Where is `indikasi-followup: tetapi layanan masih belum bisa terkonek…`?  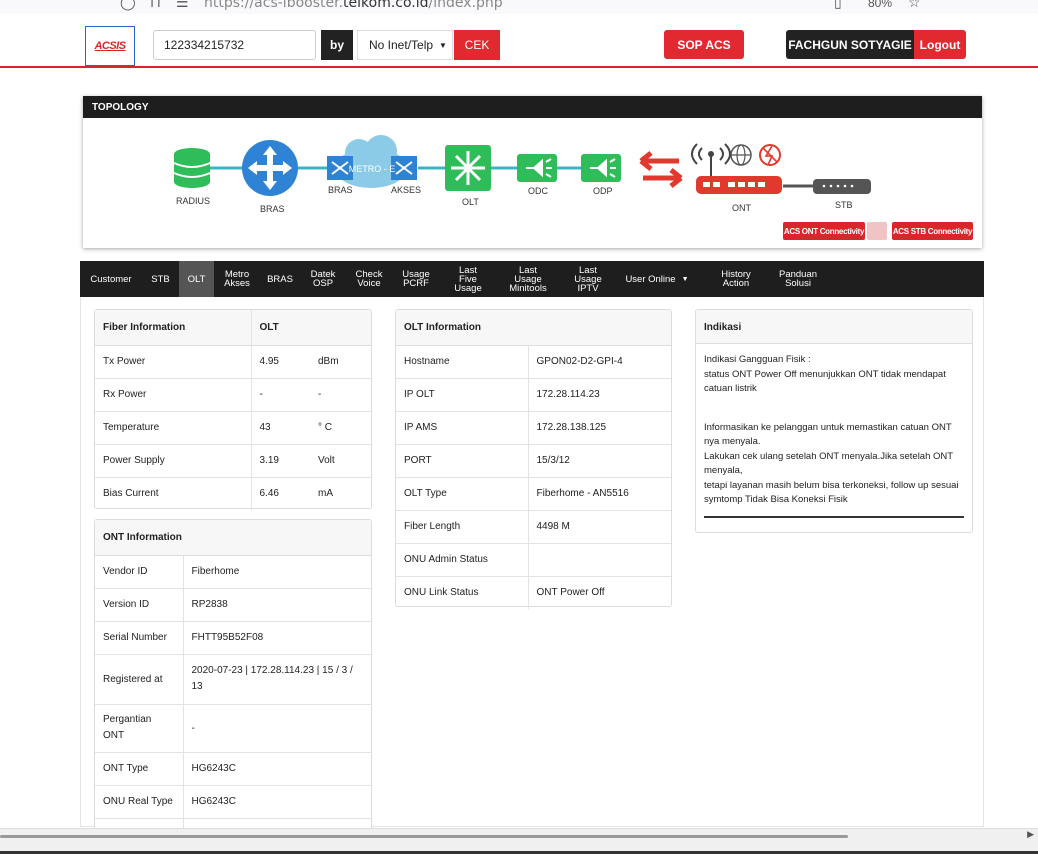
indikasi-followup: tetapi layanan masih belum bisa terkonek… is located at coordinates (831, 492).